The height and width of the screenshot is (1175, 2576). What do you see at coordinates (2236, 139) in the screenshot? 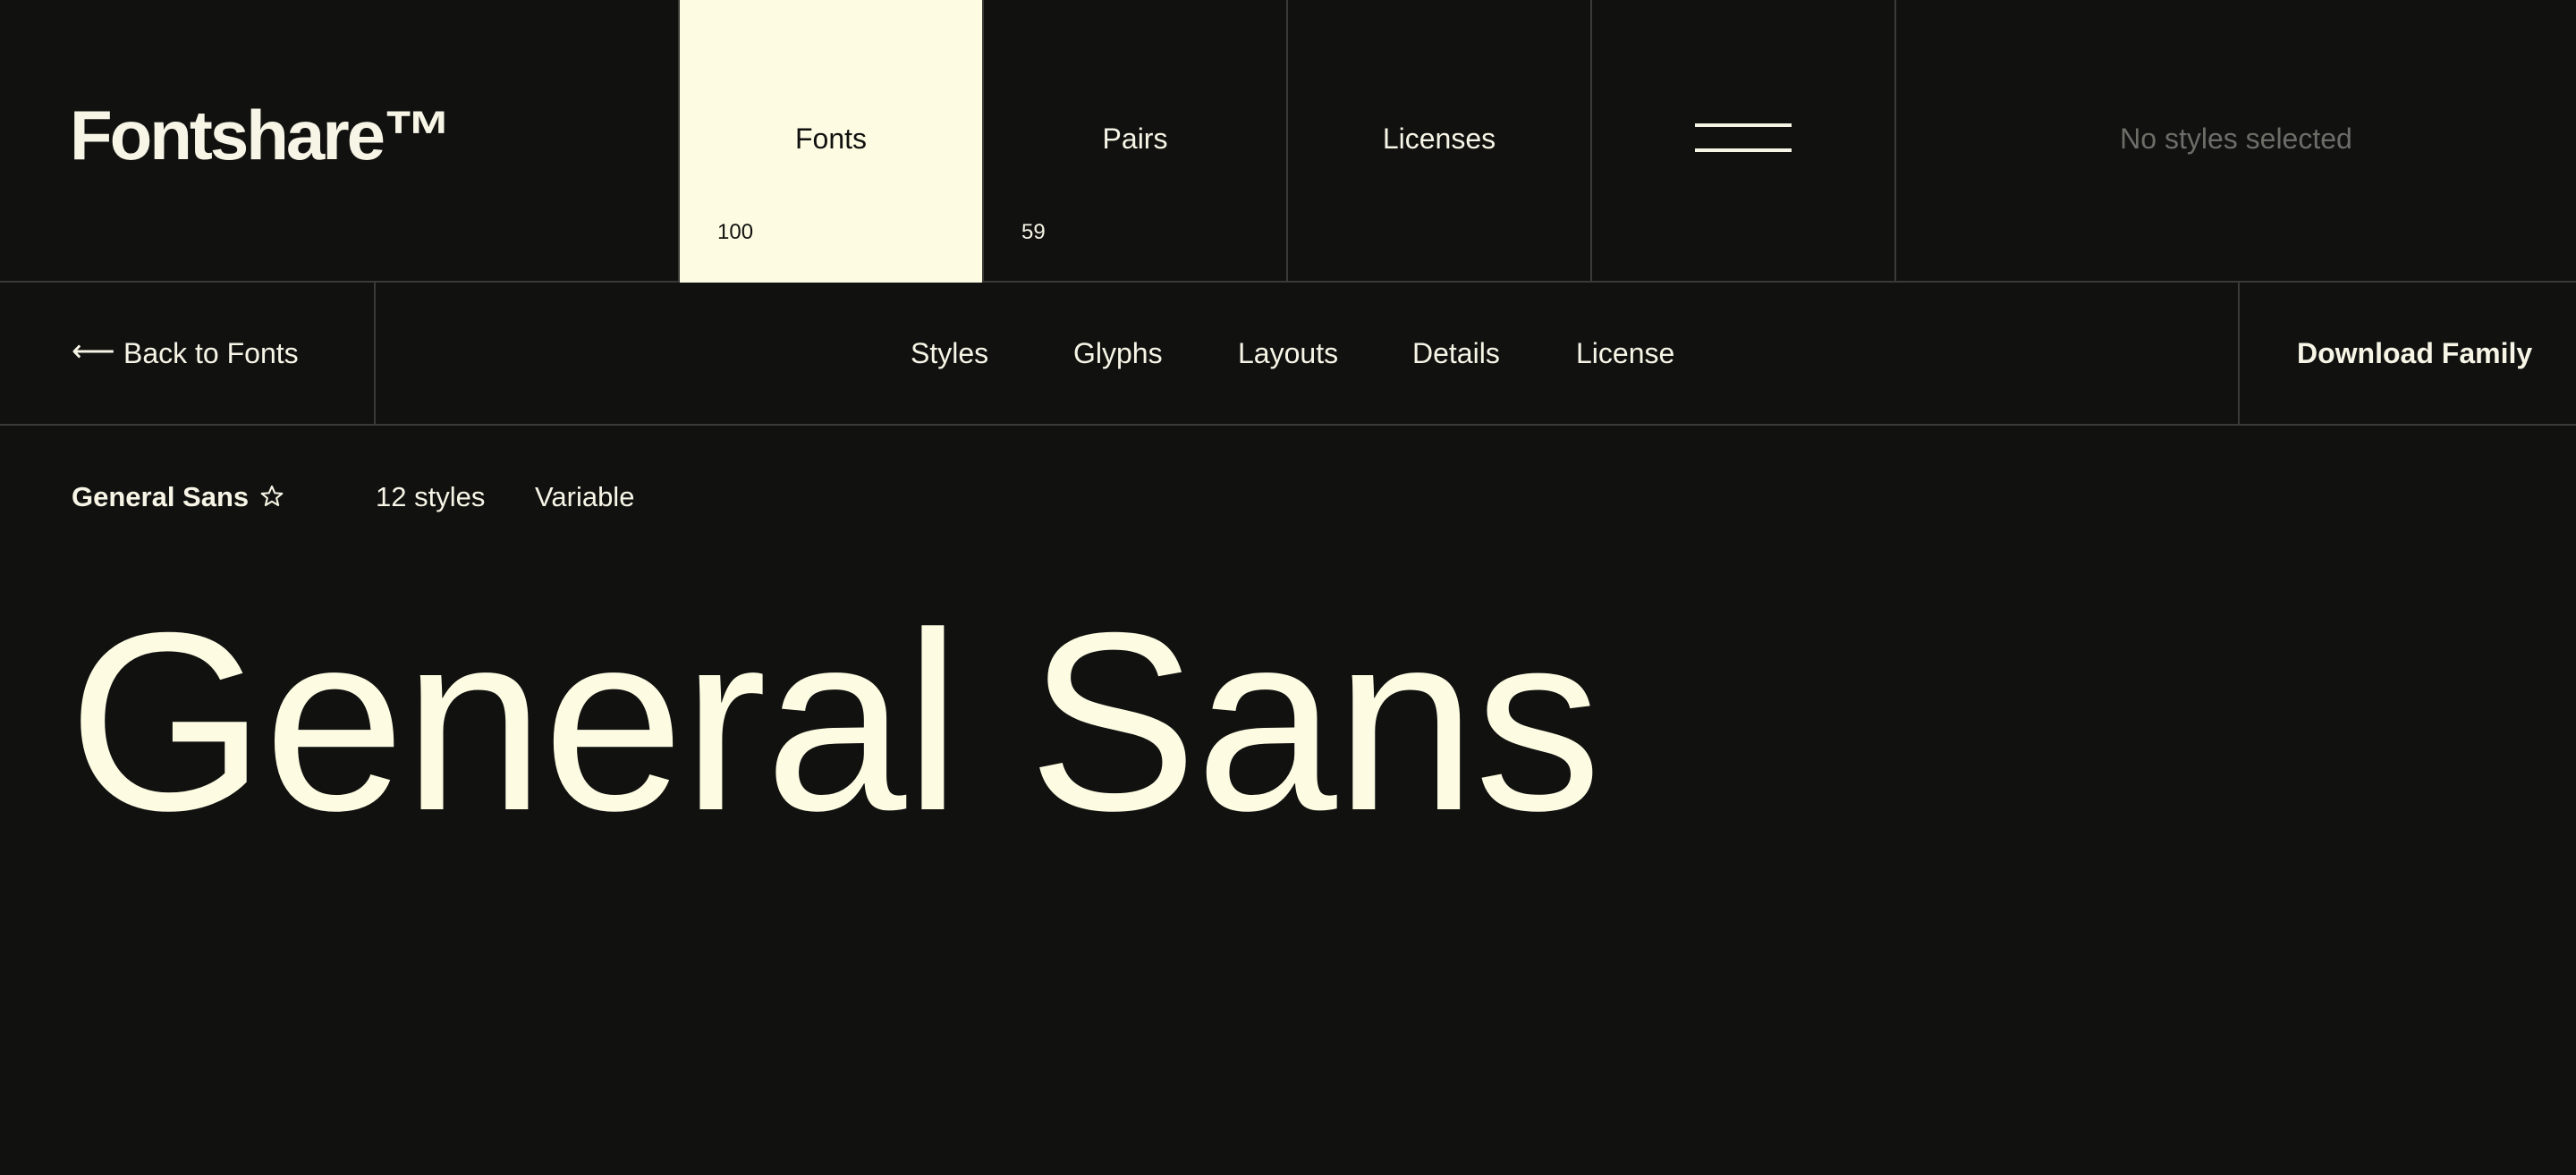
I see `selection-status-text: No styles selected` at bounding box center [2236, 139].